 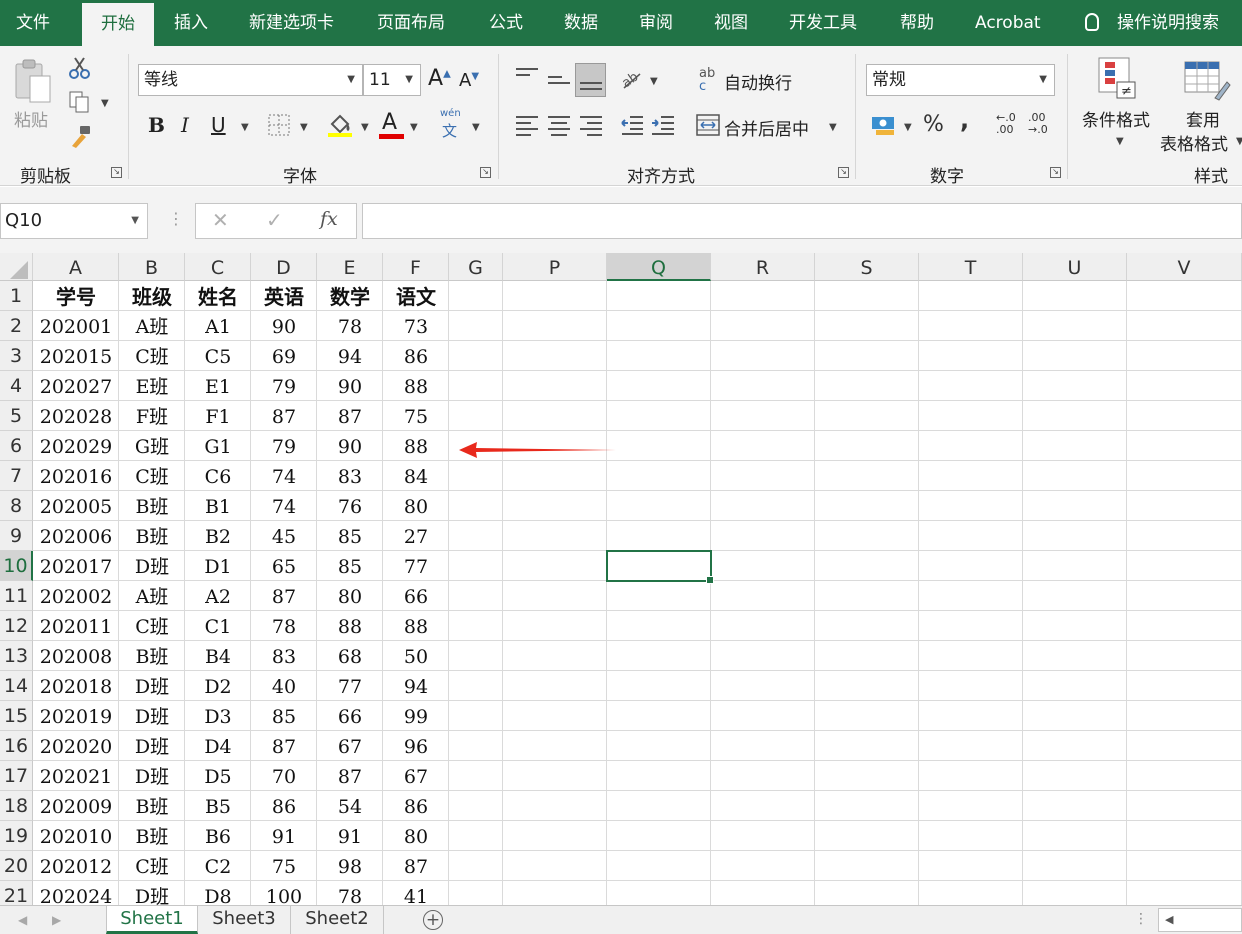 I want to click on table-cell: 70, so click(x=284, y=776).